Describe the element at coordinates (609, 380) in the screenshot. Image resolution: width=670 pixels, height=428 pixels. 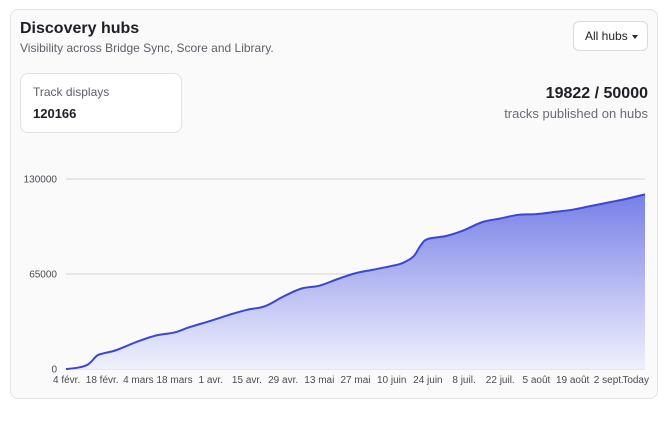
I see `x-tick-label: 2 sept.` at that location.